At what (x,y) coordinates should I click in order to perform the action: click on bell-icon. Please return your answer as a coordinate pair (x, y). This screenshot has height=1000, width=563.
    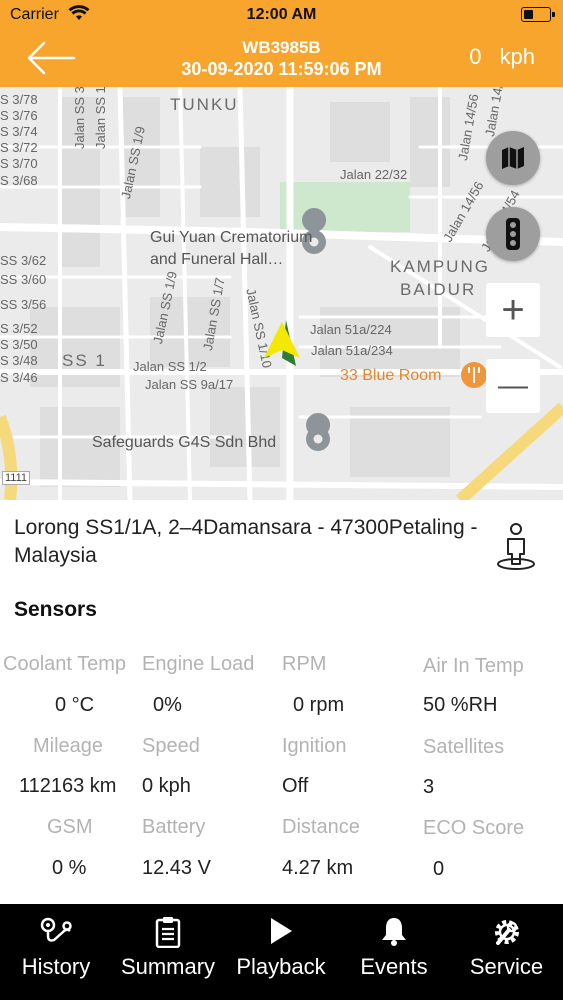
    Looking at the image, I should click on (394, 932).